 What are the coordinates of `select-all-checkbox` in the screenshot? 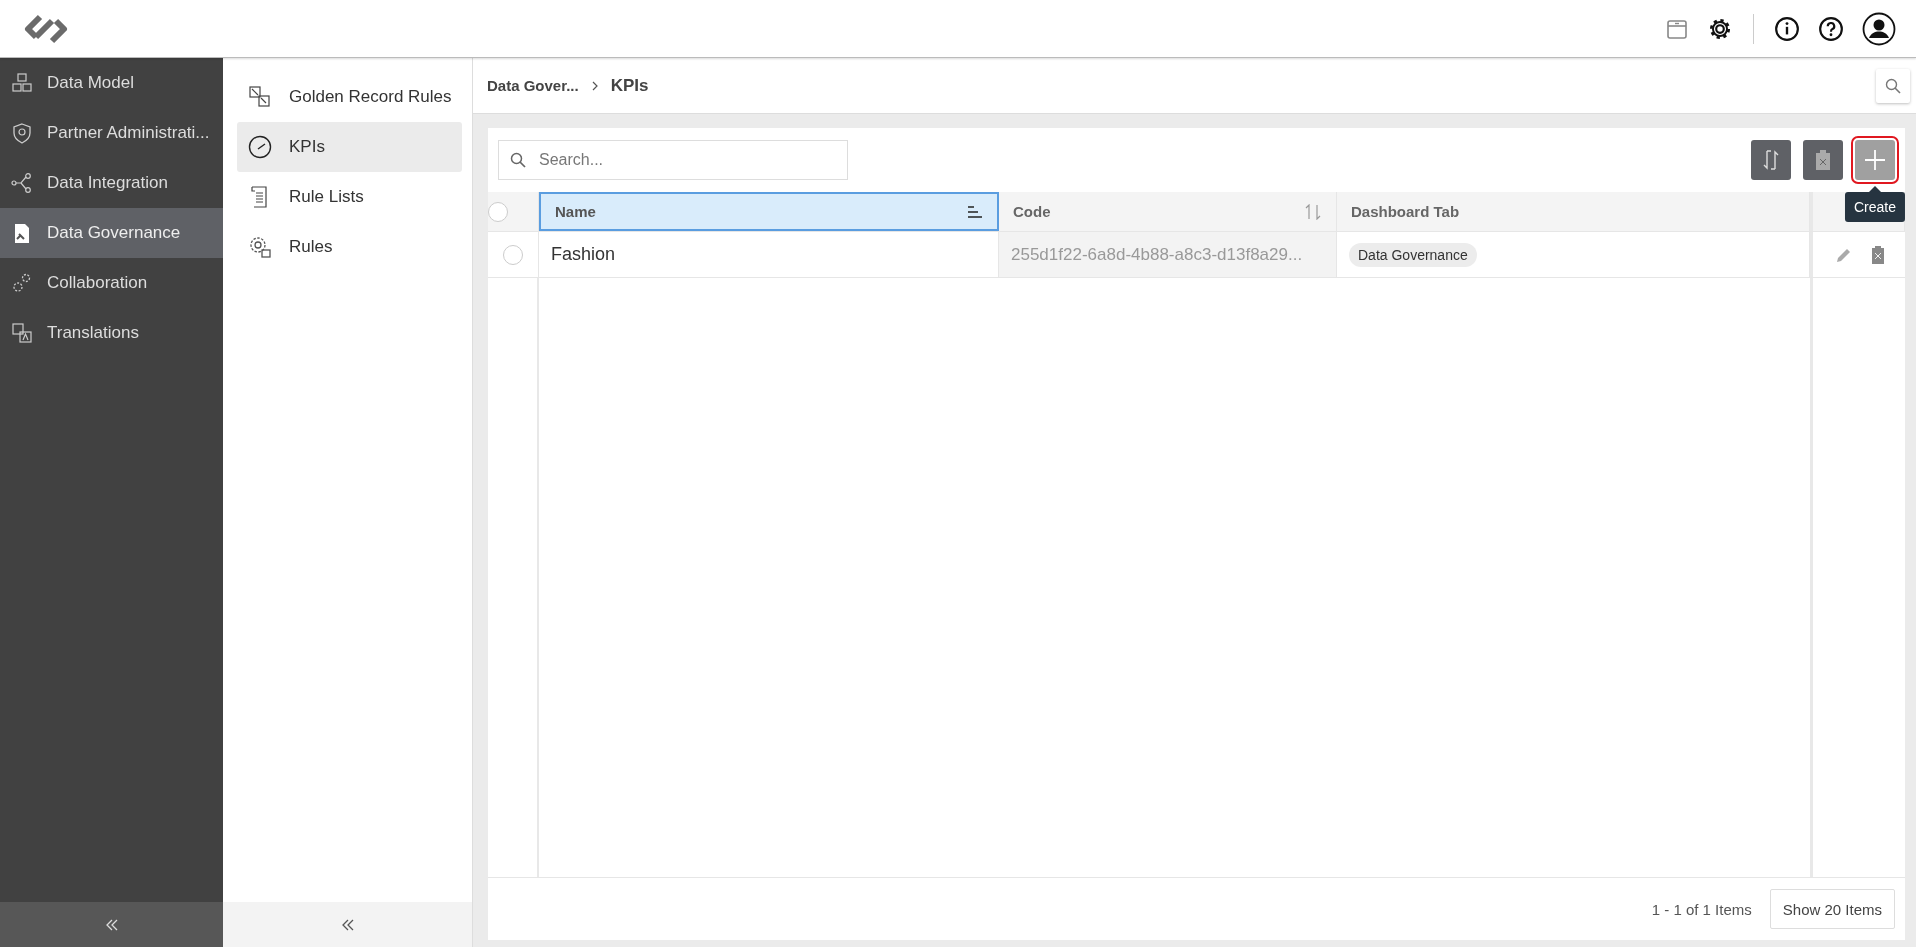 It's located at (498, 211).